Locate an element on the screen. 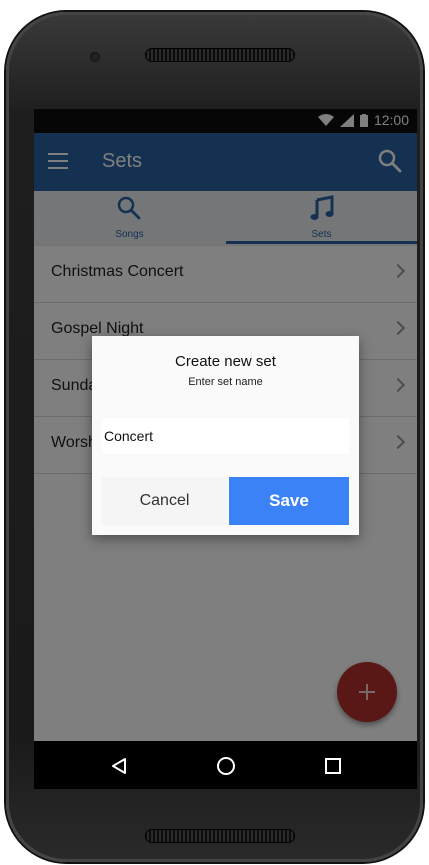 The width and height of the screenshot is (429, 865). home-circle-icon is located at coordinates (226, 766).